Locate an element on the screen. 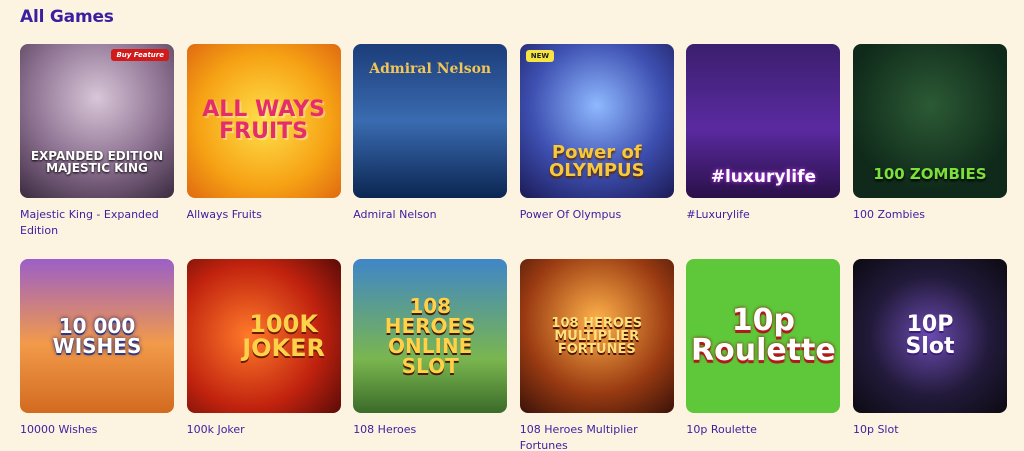 This screenshot has height=451, width=1024. game-logo: ALL WAYS FRUITS is located at coordinates (263, 120).